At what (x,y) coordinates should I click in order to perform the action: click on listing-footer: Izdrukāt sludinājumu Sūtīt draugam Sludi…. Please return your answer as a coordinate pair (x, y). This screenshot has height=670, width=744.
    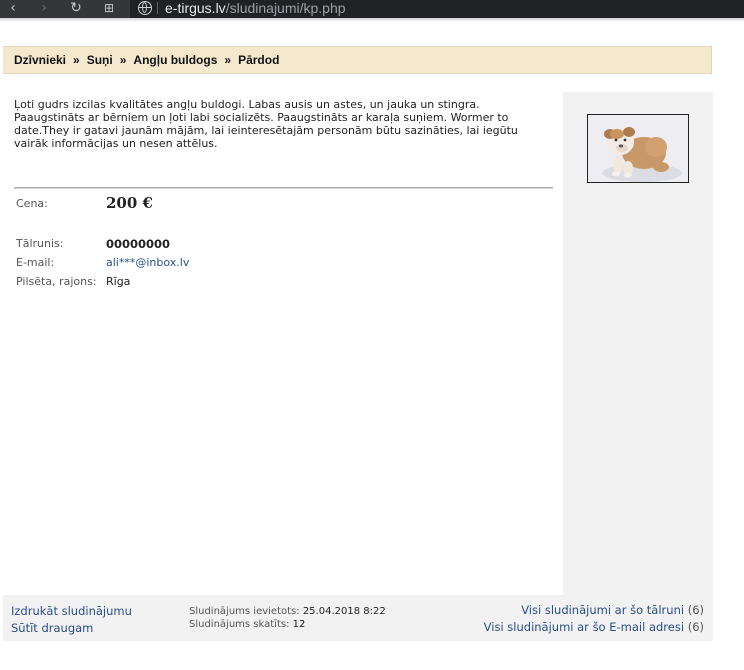
    Looking at the image, I should click on (358, 618).